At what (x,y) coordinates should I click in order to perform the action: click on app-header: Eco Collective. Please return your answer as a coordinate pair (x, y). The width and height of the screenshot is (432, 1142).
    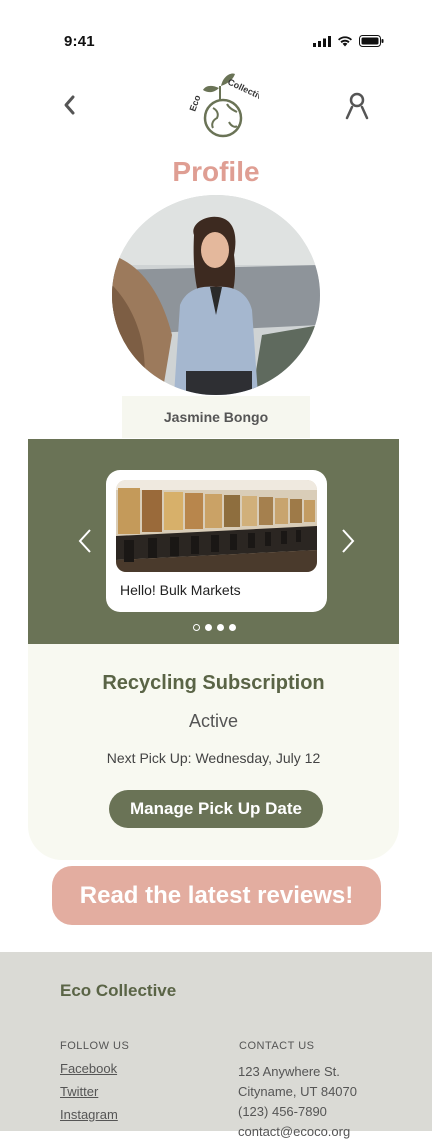
    Looking at the image, I should click on (216, 102).